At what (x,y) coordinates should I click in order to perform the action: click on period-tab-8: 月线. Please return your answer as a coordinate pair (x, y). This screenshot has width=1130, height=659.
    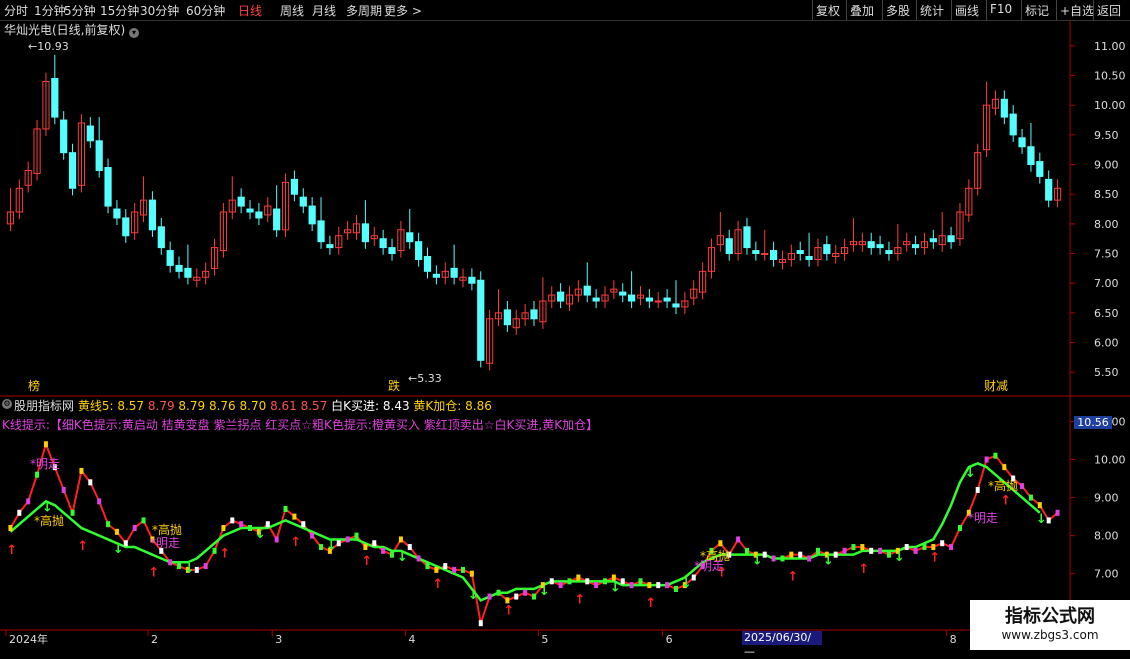
    Looking at the image, I should click on (324, 10).